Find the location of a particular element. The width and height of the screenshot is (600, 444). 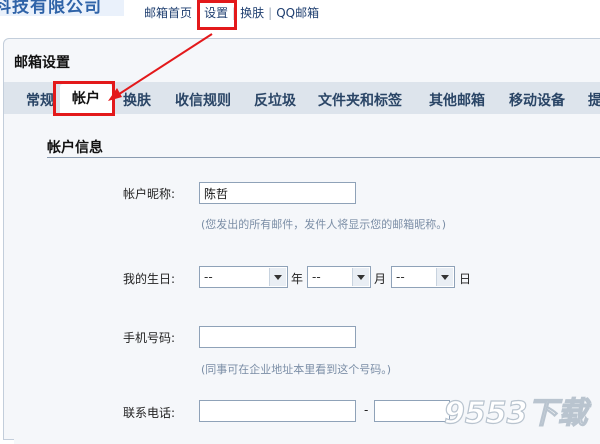

site-watermark: 9553下载 is located at coordinates (518, 413).